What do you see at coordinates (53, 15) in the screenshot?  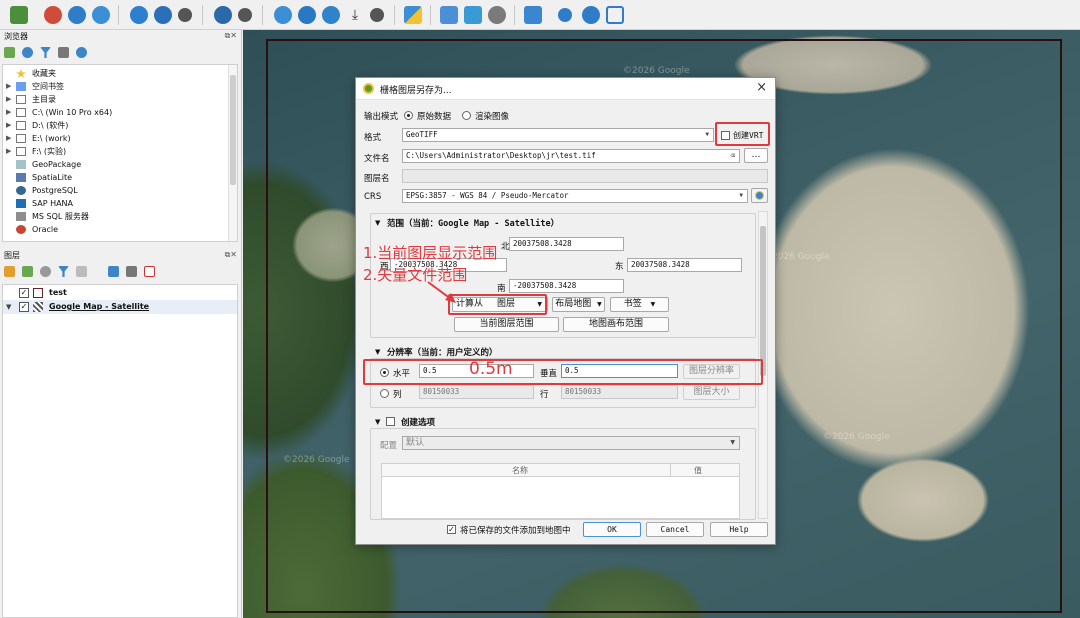 I see `new-project-icon` at bounding box center [53, 15].